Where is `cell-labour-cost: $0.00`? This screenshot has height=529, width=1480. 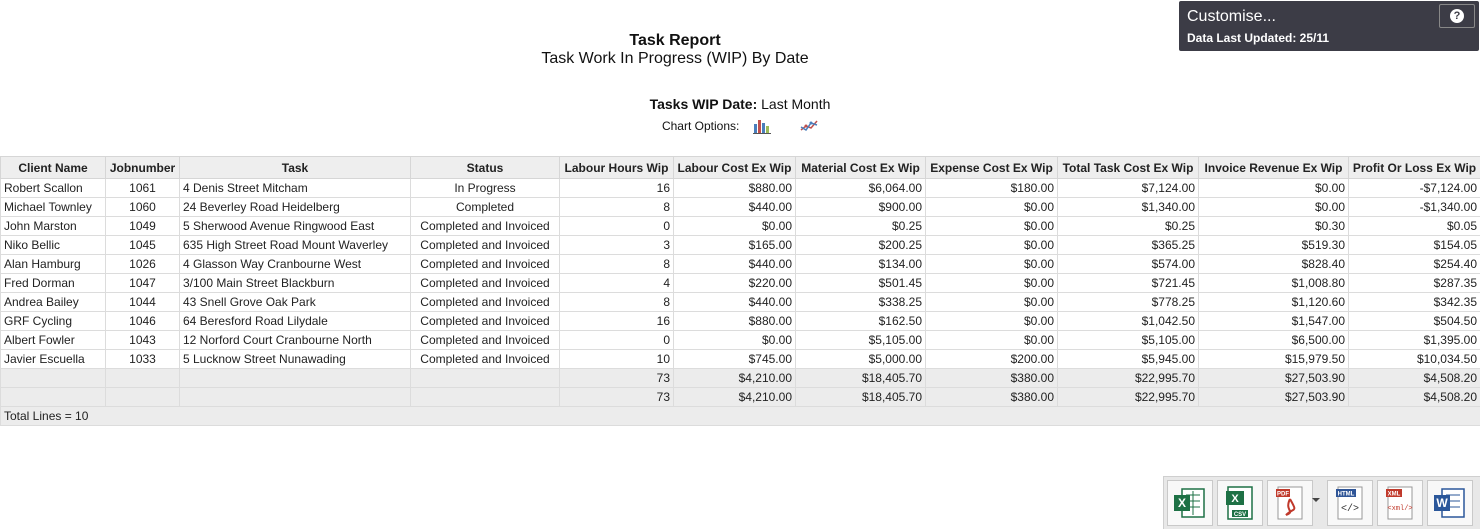
cell-labour-cost: $0.00 is located at coordinates (734, 340).